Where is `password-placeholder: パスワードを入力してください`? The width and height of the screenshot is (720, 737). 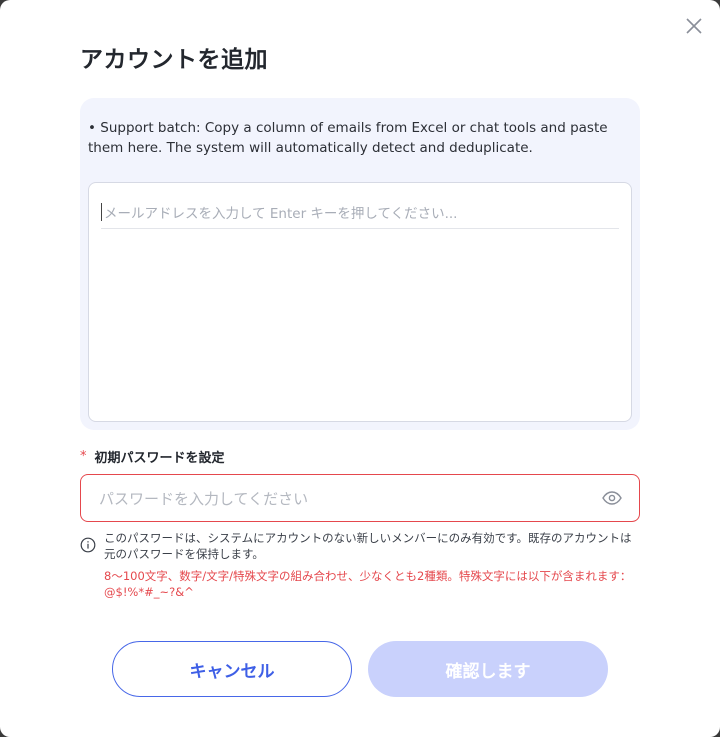
password-placeholder: パスワードを入力してください is located at coordinates (204, 498).